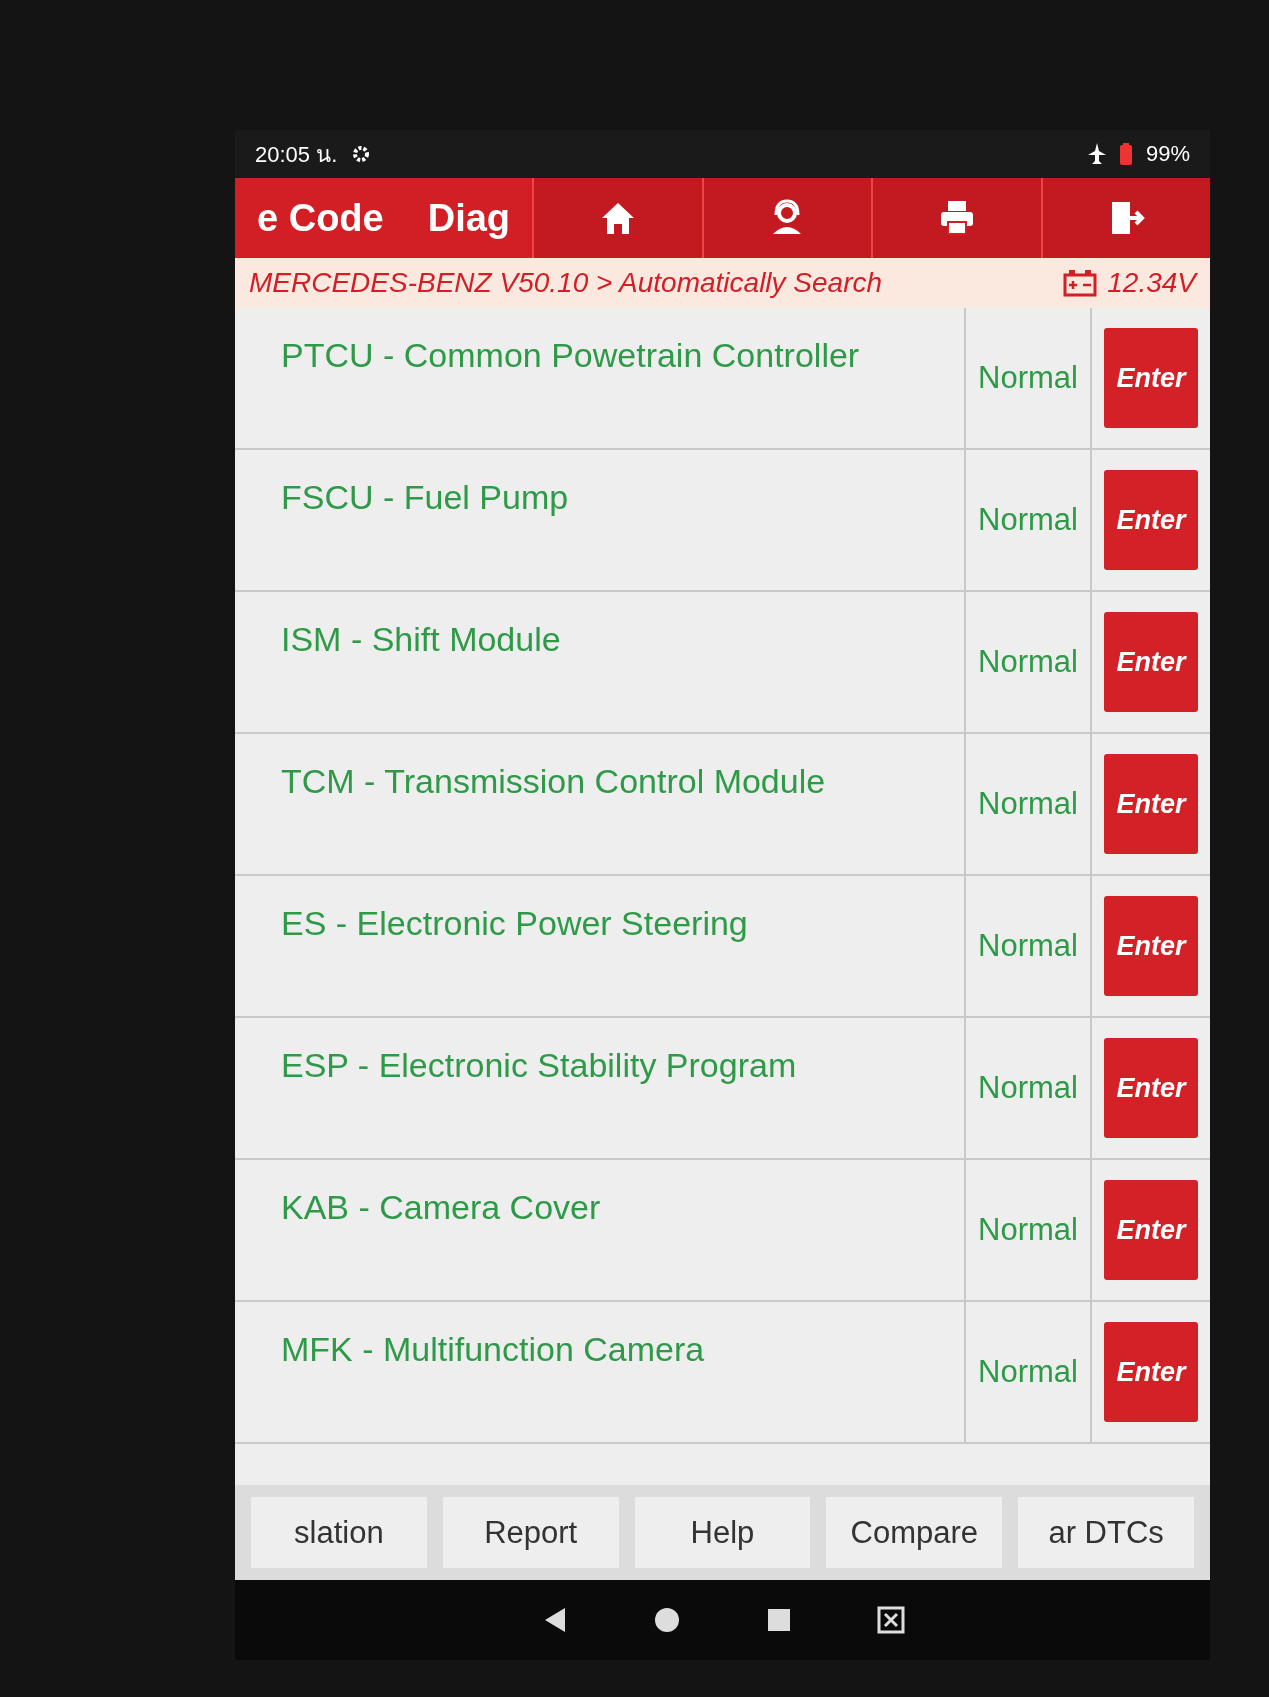 The width and height of the screenshot is (1269, 1697). Describe the element at coordinates (722, 1532) in the screenshot. I see `toolbar-button: Help` at that location.